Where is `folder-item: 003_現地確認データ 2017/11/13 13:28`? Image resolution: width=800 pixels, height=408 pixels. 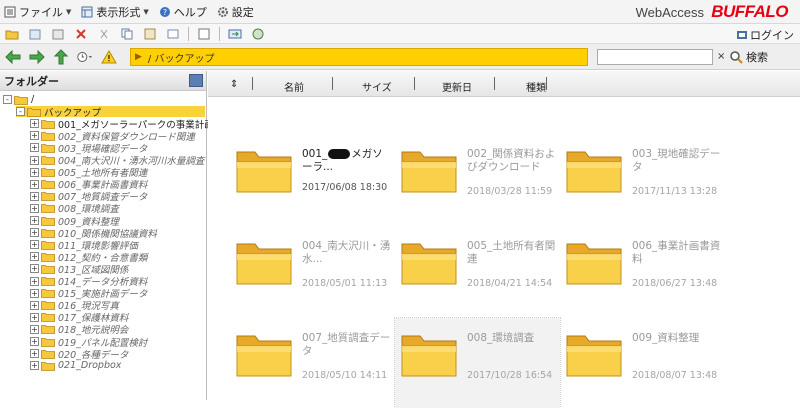 folder-item: 003_現地確認データ 2017/11/13 13:28 is located at coordinates (642, 179).